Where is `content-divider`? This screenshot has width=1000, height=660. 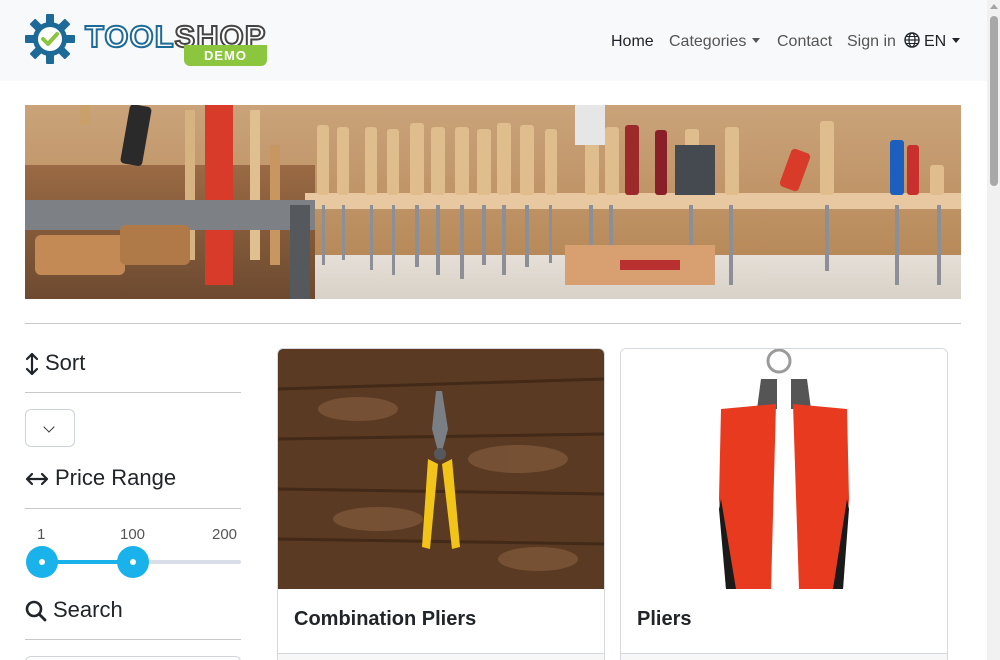 content-divider is located at coordinates (493, 323).